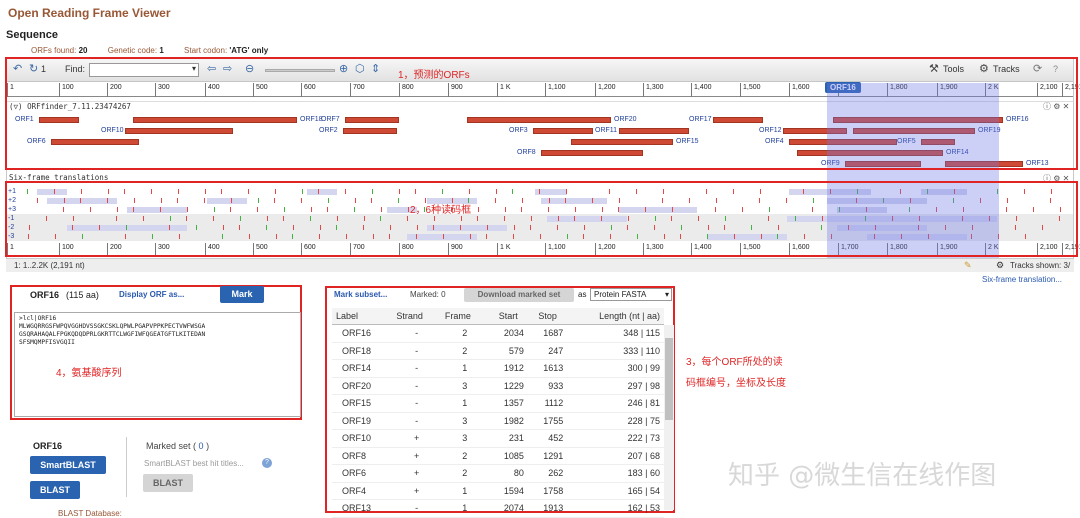 The height and width of the screenshot is (518, 1080). What do you see at coordinates (1000, 265) in the screenshot?
I see `gear-icon-status: ⚙` at bounding box center [1000, 265].